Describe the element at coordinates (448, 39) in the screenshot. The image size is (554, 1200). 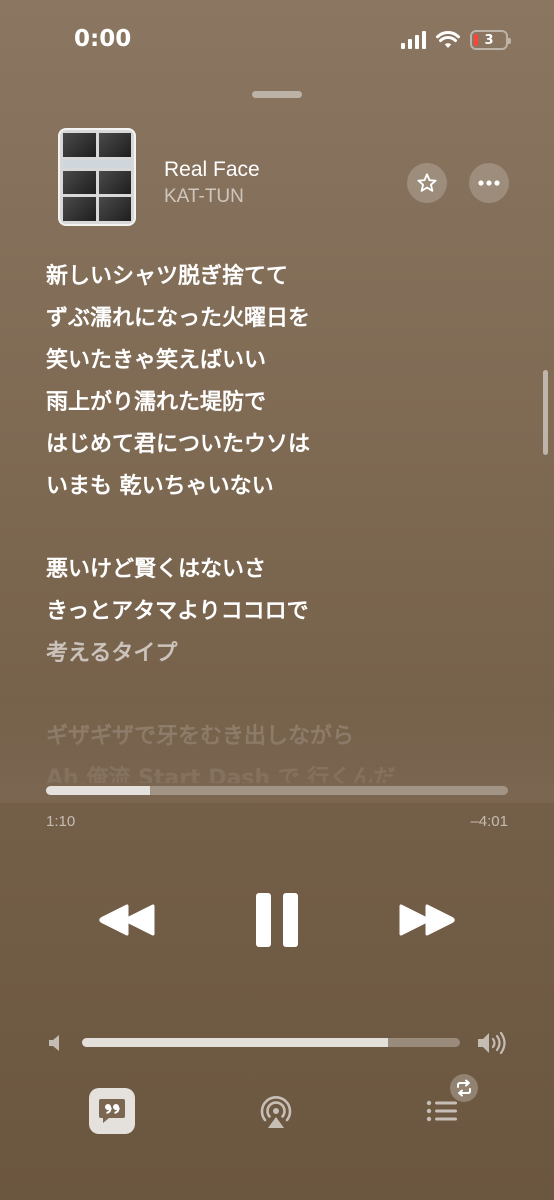
I see `wifi-icon` at that location.